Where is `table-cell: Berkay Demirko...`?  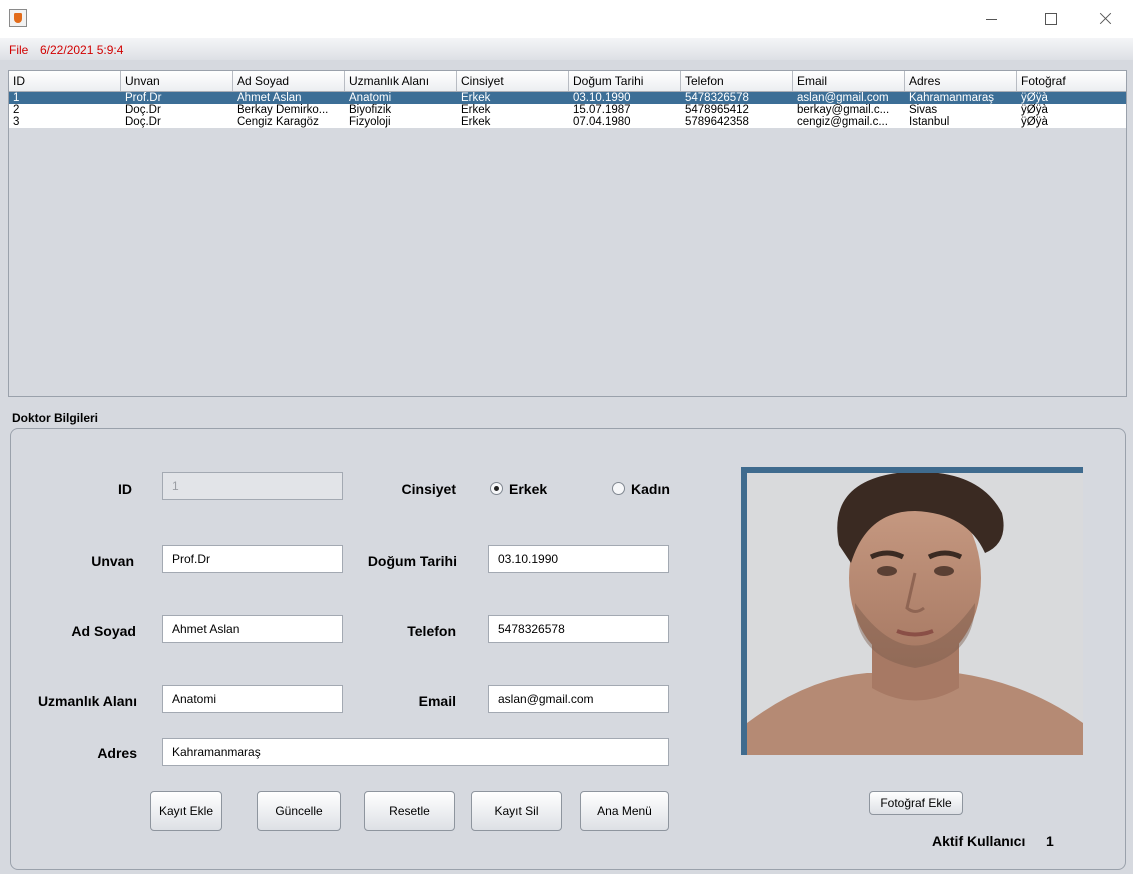
table-cell: Berkay Demirko... is located at coordinates (283, 110).